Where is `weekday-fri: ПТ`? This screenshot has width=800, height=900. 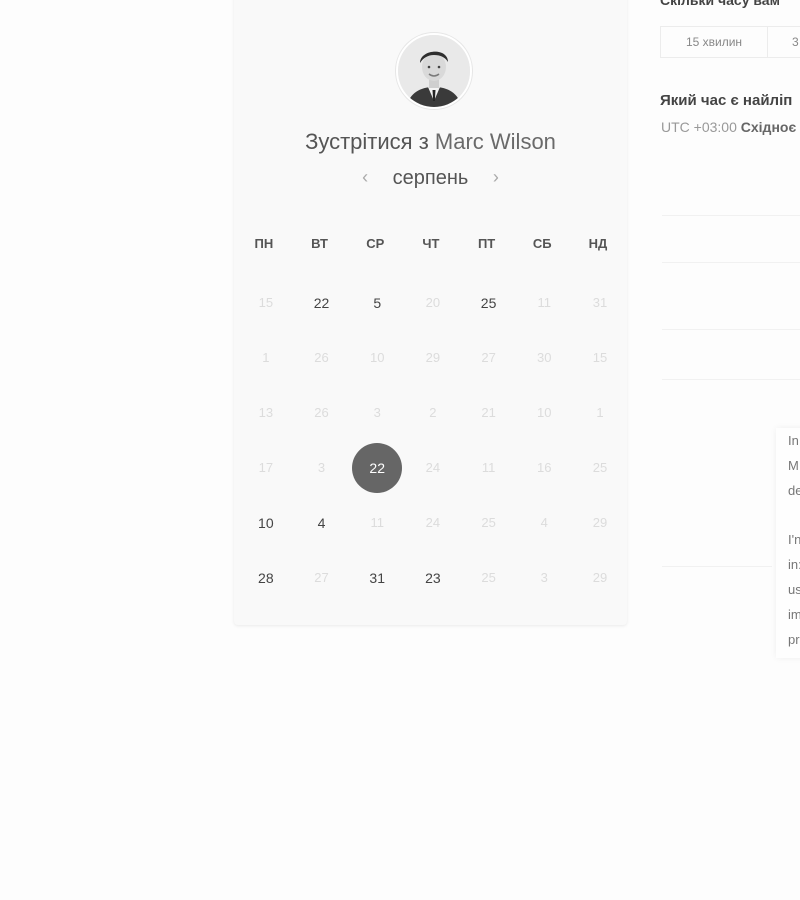
weekday-fri: ПТ is located at coordinates (486, 243).